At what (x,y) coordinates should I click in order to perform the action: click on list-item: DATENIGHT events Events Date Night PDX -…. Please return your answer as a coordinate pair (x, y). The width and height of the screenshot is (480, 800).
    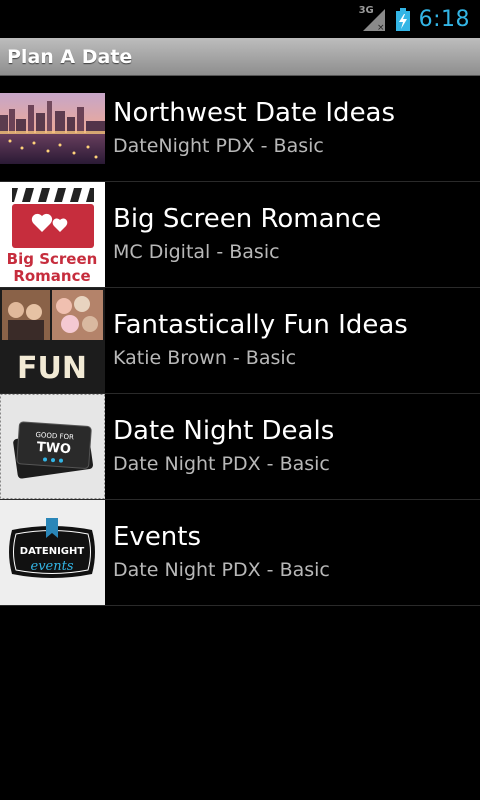
    Looking at the image, I should click on (240, 553).